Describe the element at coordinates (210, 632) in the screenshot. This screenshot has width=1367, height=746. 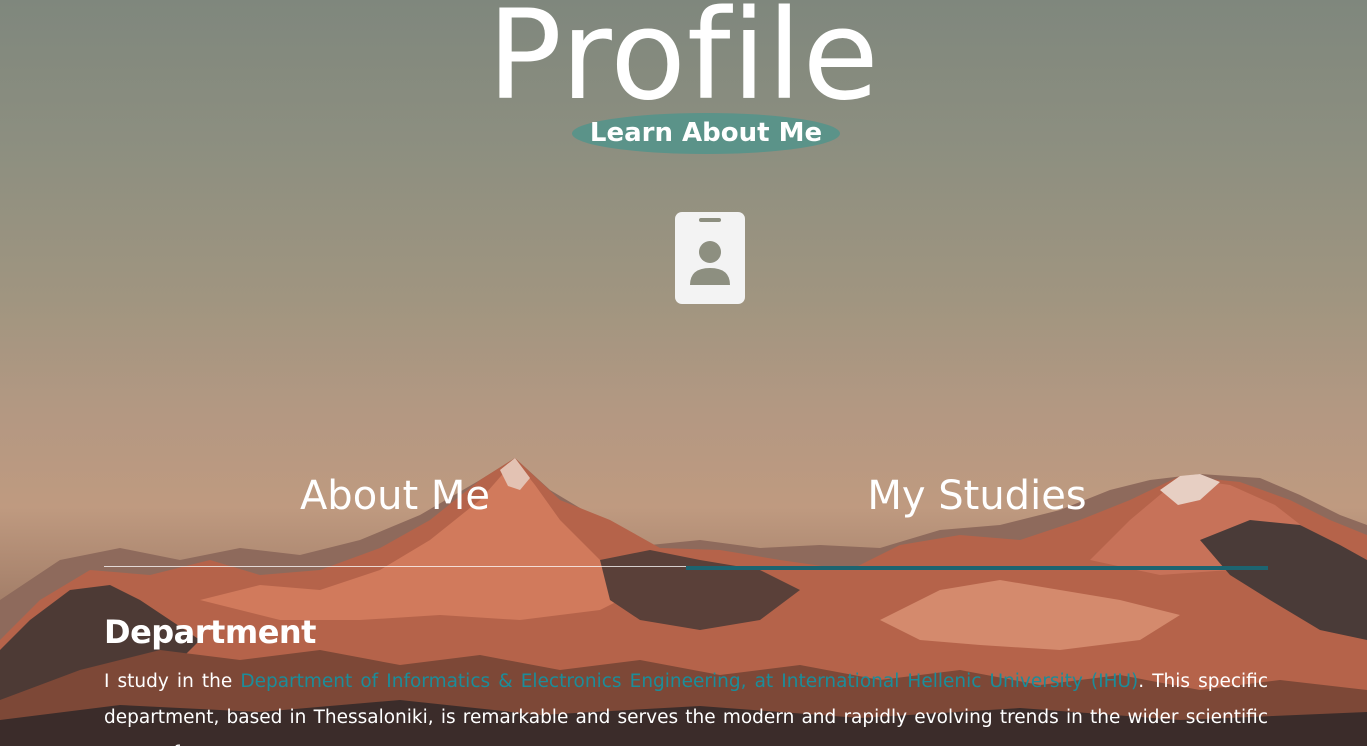
I see `section-heading: Department` at that location.